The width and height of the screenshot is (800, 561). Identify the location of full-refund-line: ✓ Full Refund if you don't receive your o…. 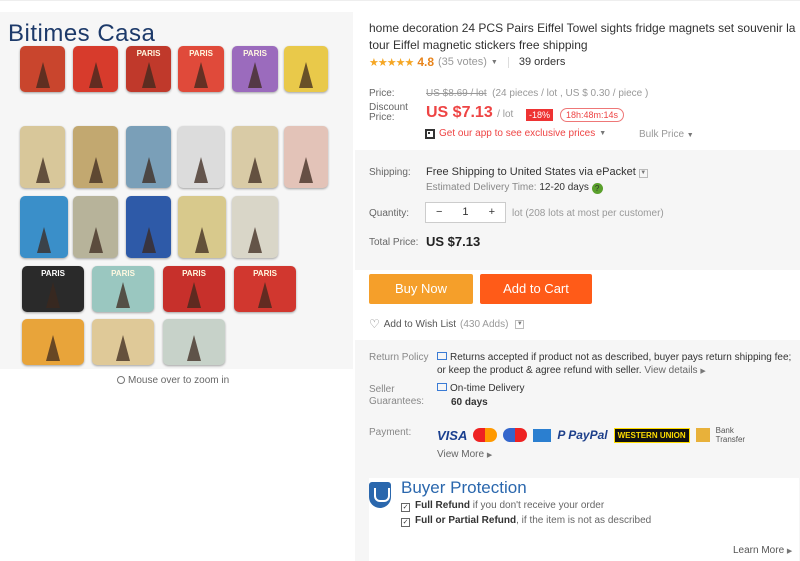
(502, 506).